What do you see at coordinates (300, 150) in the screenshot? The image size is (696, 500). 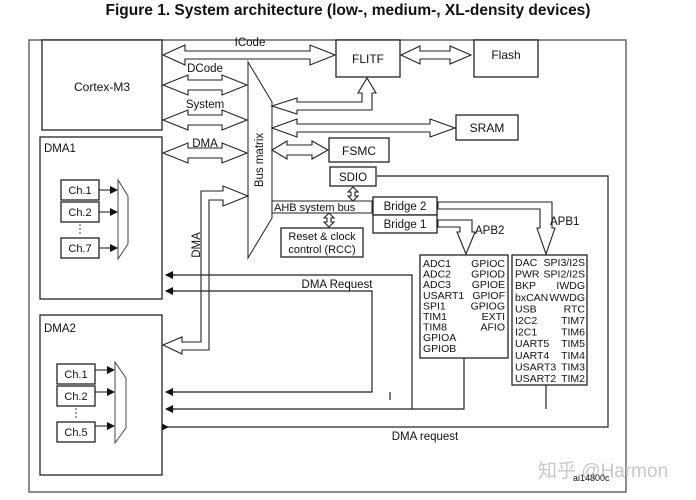 I see `busmatrix-fsmc-bus` at bounding box center [300, 150].